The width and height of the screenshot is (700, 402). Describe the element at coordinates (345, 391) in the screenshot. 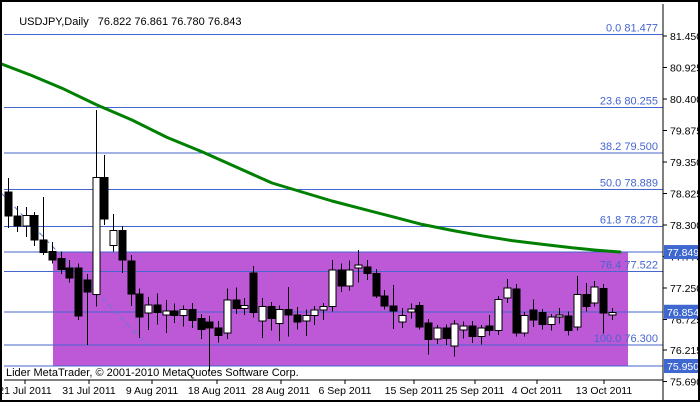

I see `date-tick-label: 6 Sep 2011` at that location.